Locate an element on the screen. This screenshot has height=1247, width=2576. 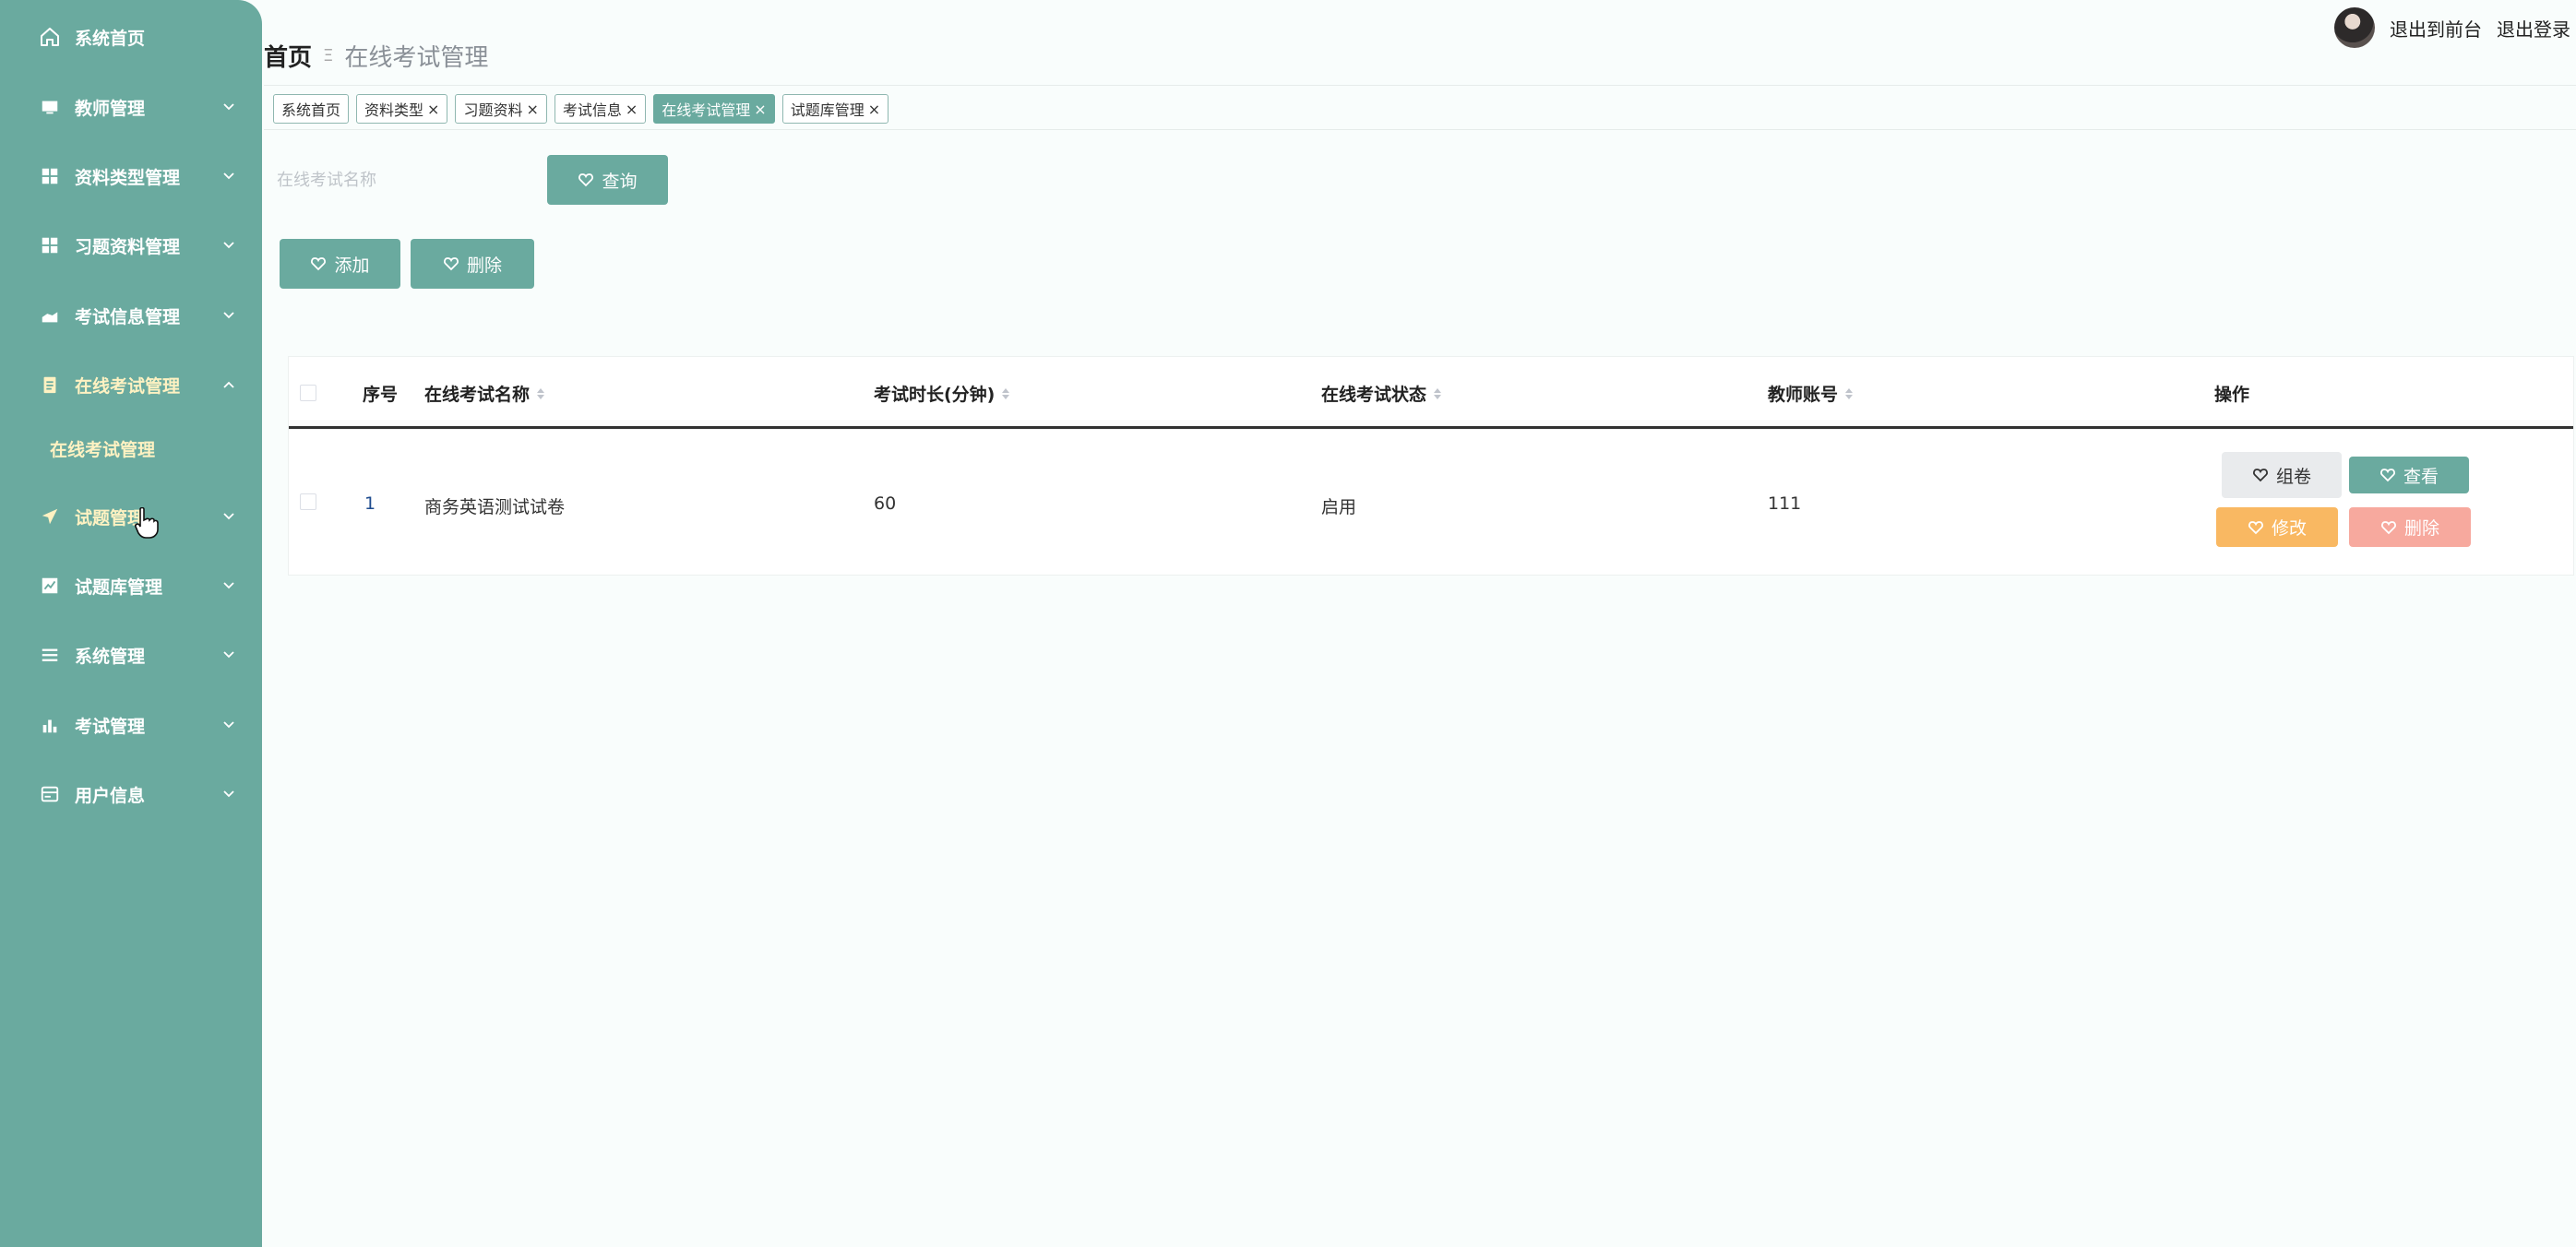
row-delete-button: 删除 is located at coordinates (2410, 527).